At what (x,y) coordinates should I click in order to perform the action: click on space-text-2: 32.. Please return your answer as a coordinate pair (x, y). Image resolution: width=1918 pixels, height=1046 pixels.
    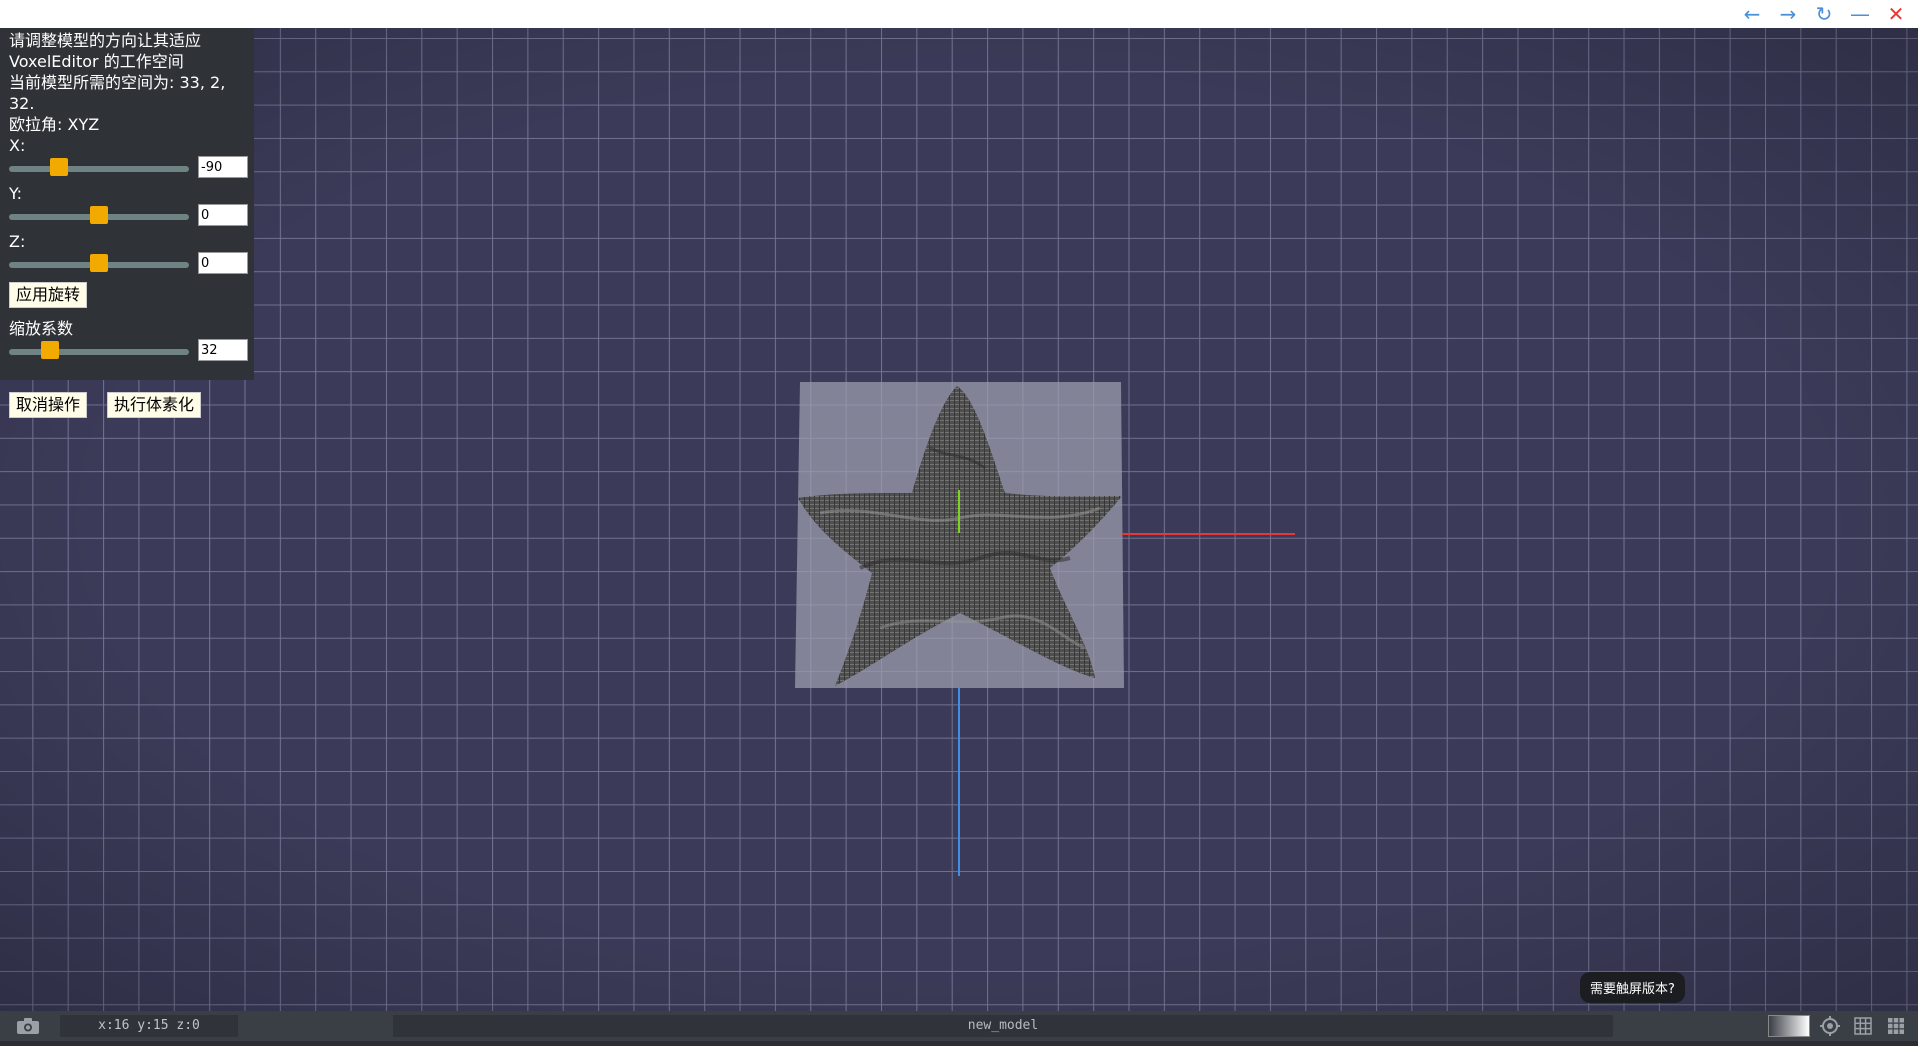
    Looking at the image, I should click on (22, 103).